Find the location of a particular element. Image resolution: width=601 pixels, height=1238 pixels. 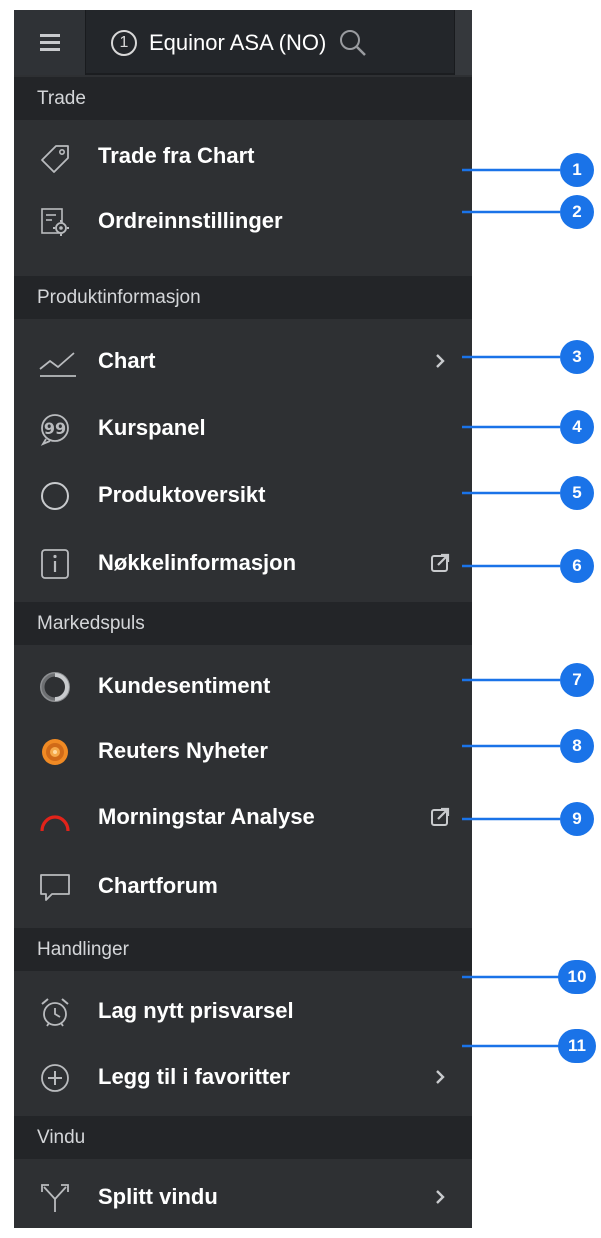

callout-badge-6: 6 is located at coordinates (577, 566).